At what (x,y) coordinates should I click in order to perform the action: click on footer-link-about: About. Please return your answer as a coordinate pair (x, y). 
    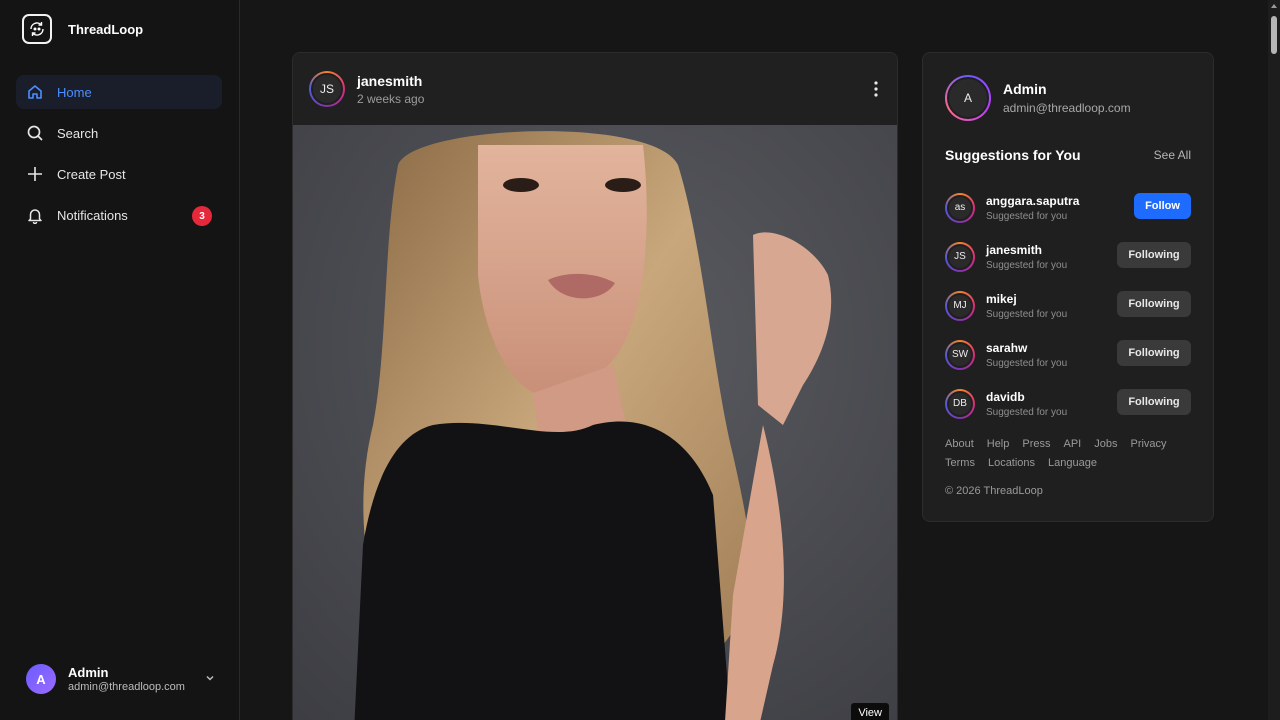
    Looking at the image, I should click on (959, 444).